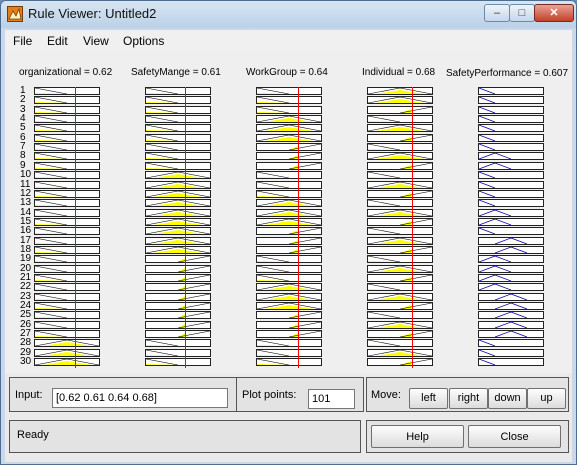 This screenshot has width=577, height=465. Describe the element at coordinates (497, 13) in the screenshot. I see `minimize-button: –` at that location.